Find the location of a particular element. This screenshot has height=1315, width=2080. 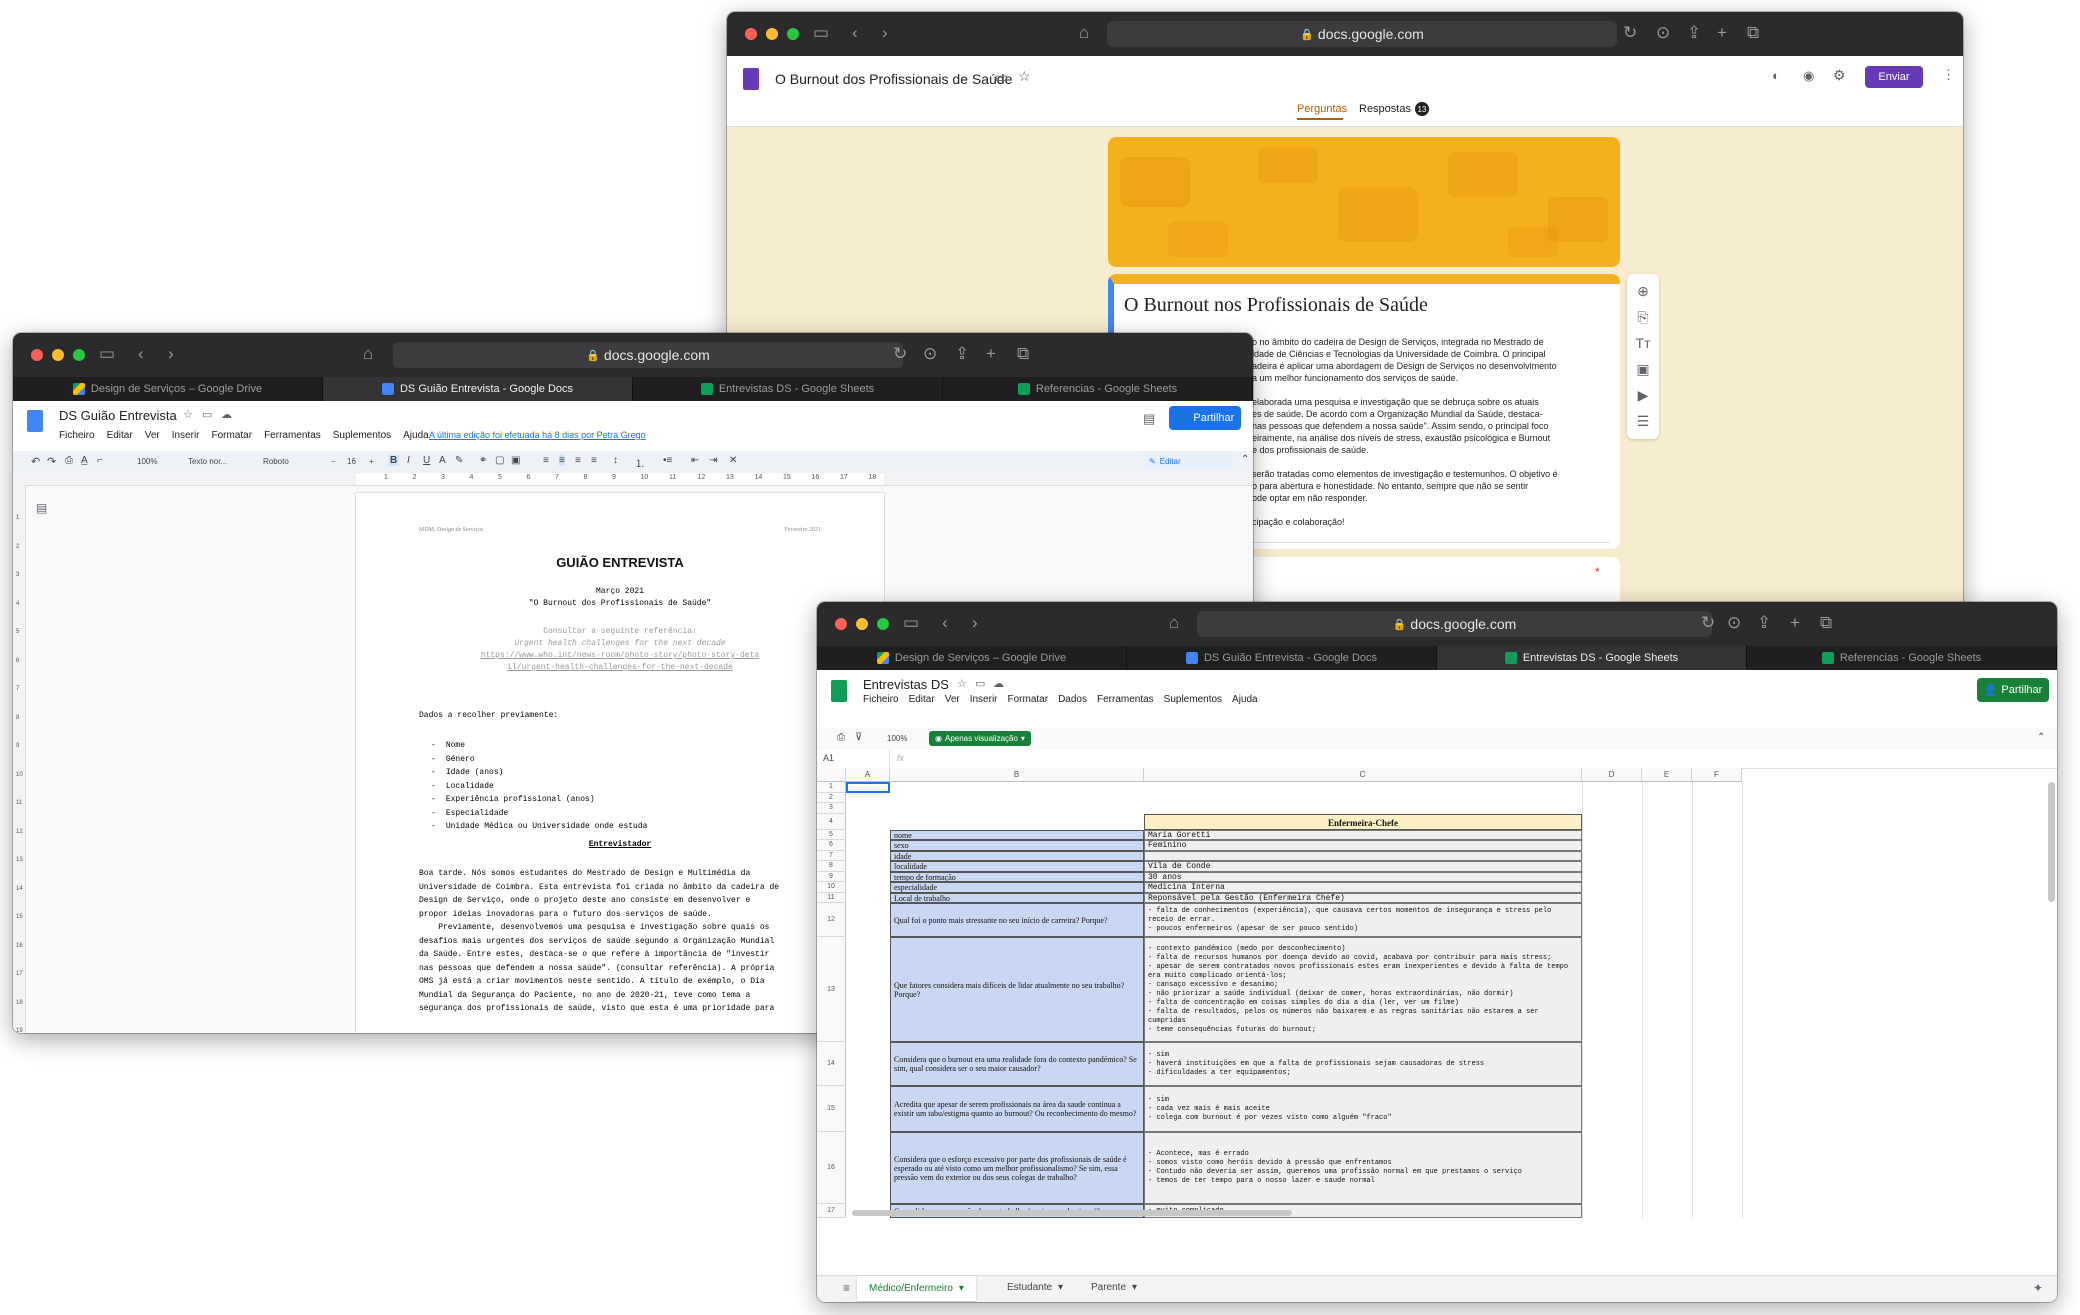

row-header: 13 is located at coordinates (831, 989).